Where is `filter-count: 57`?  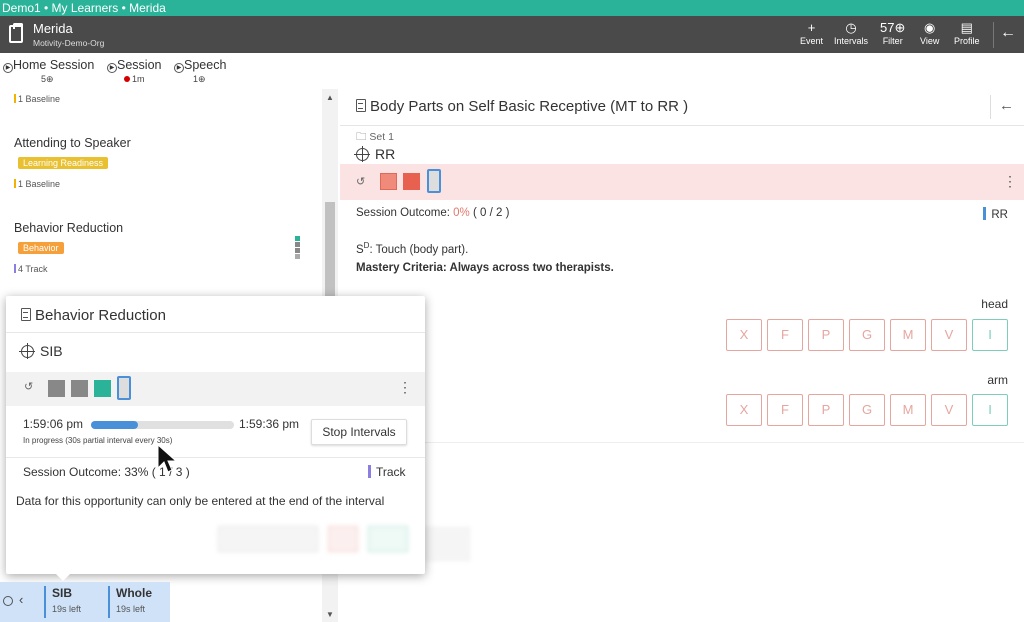 filter-count: 57 is located at coordinates (887, 27).